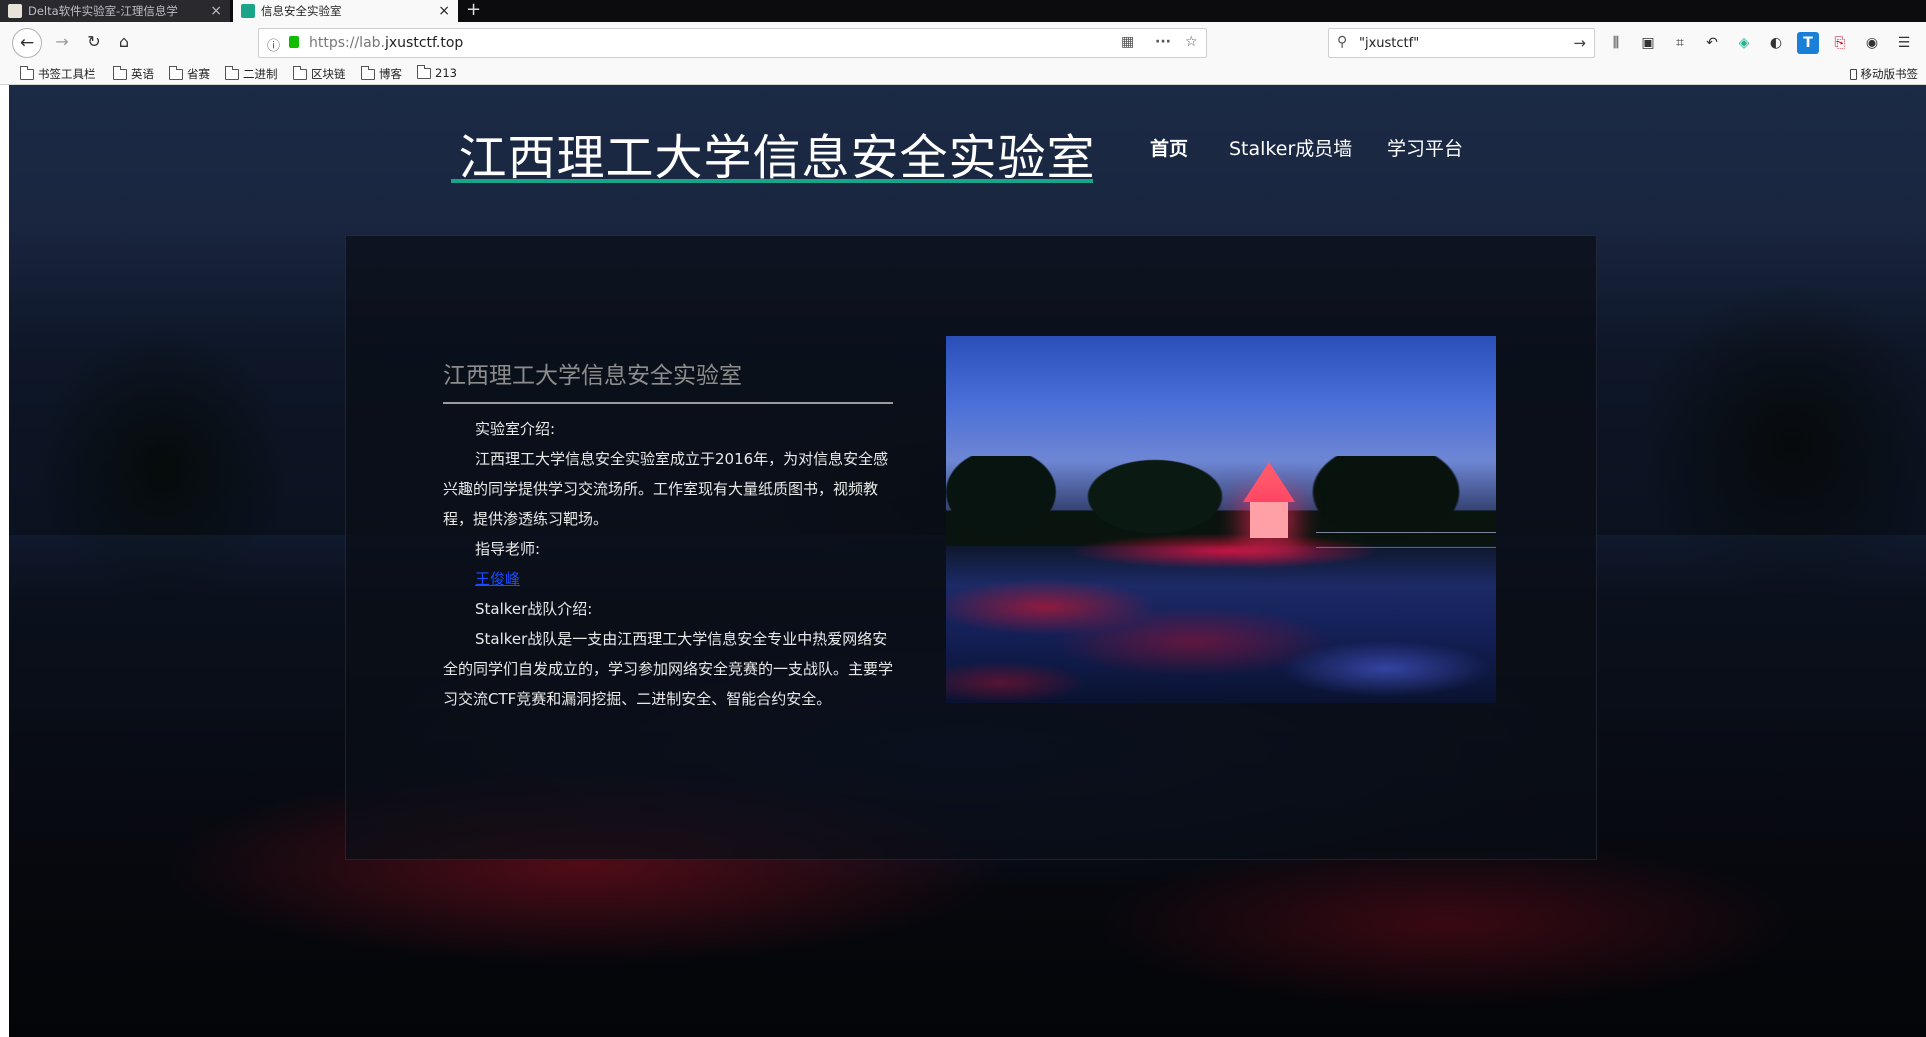 Image resolution: width=1926 pixels, height=1037 pixels. What do you see at coordinates (1853, 74) in the screenshot?
I see `phone-icon` at bounding box center [1853, 74].